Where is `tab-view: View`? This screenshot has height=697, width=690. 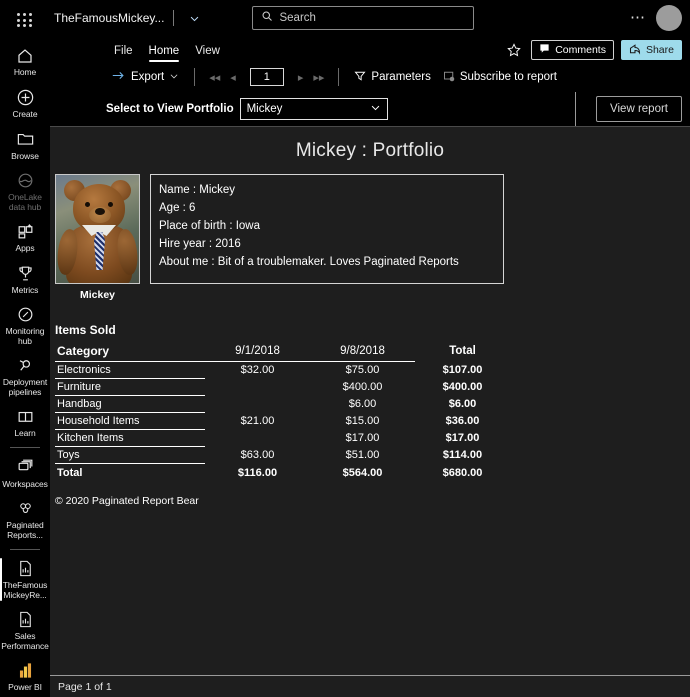
tab-view: View is located at coordinates (207, 53).